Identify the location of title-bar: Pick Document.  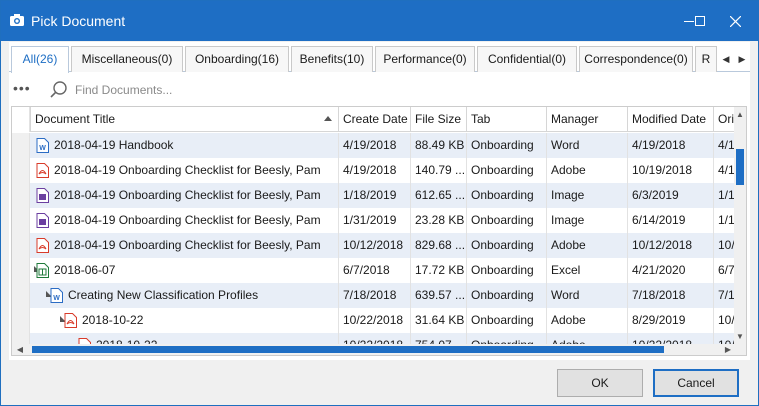
(379, 21).